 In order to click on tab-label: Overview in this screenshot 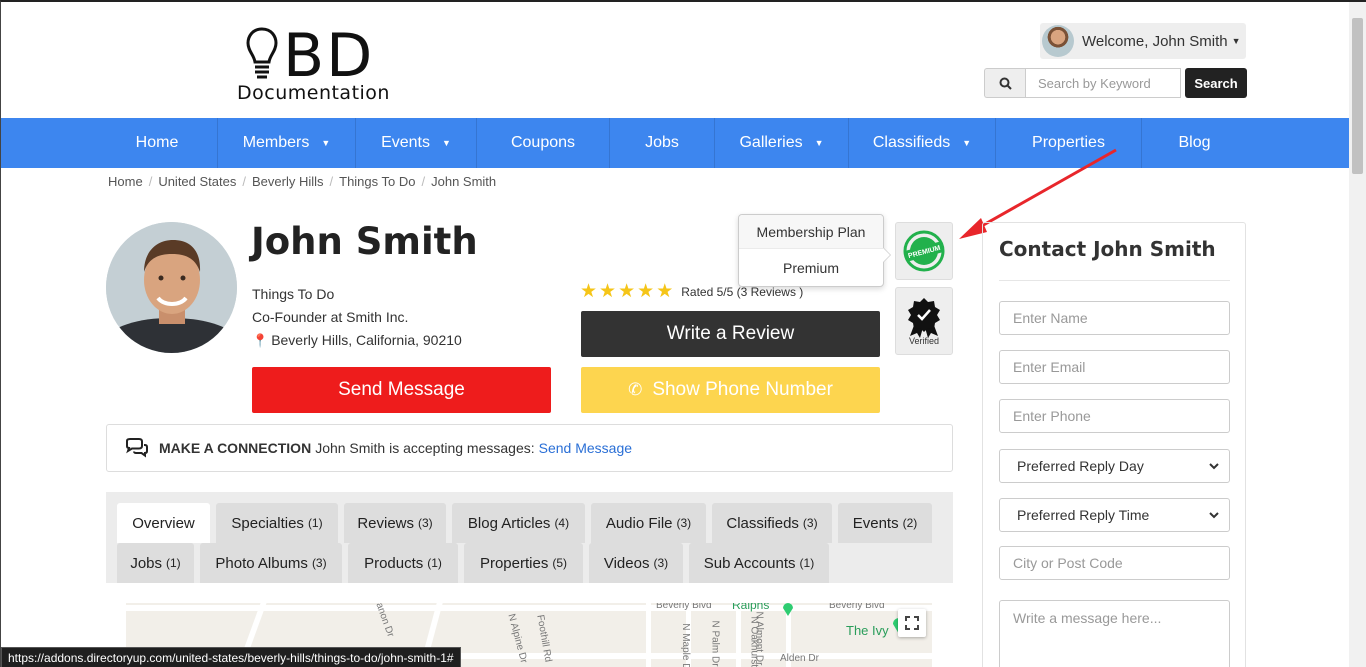, I will do `click(163, 523)`.